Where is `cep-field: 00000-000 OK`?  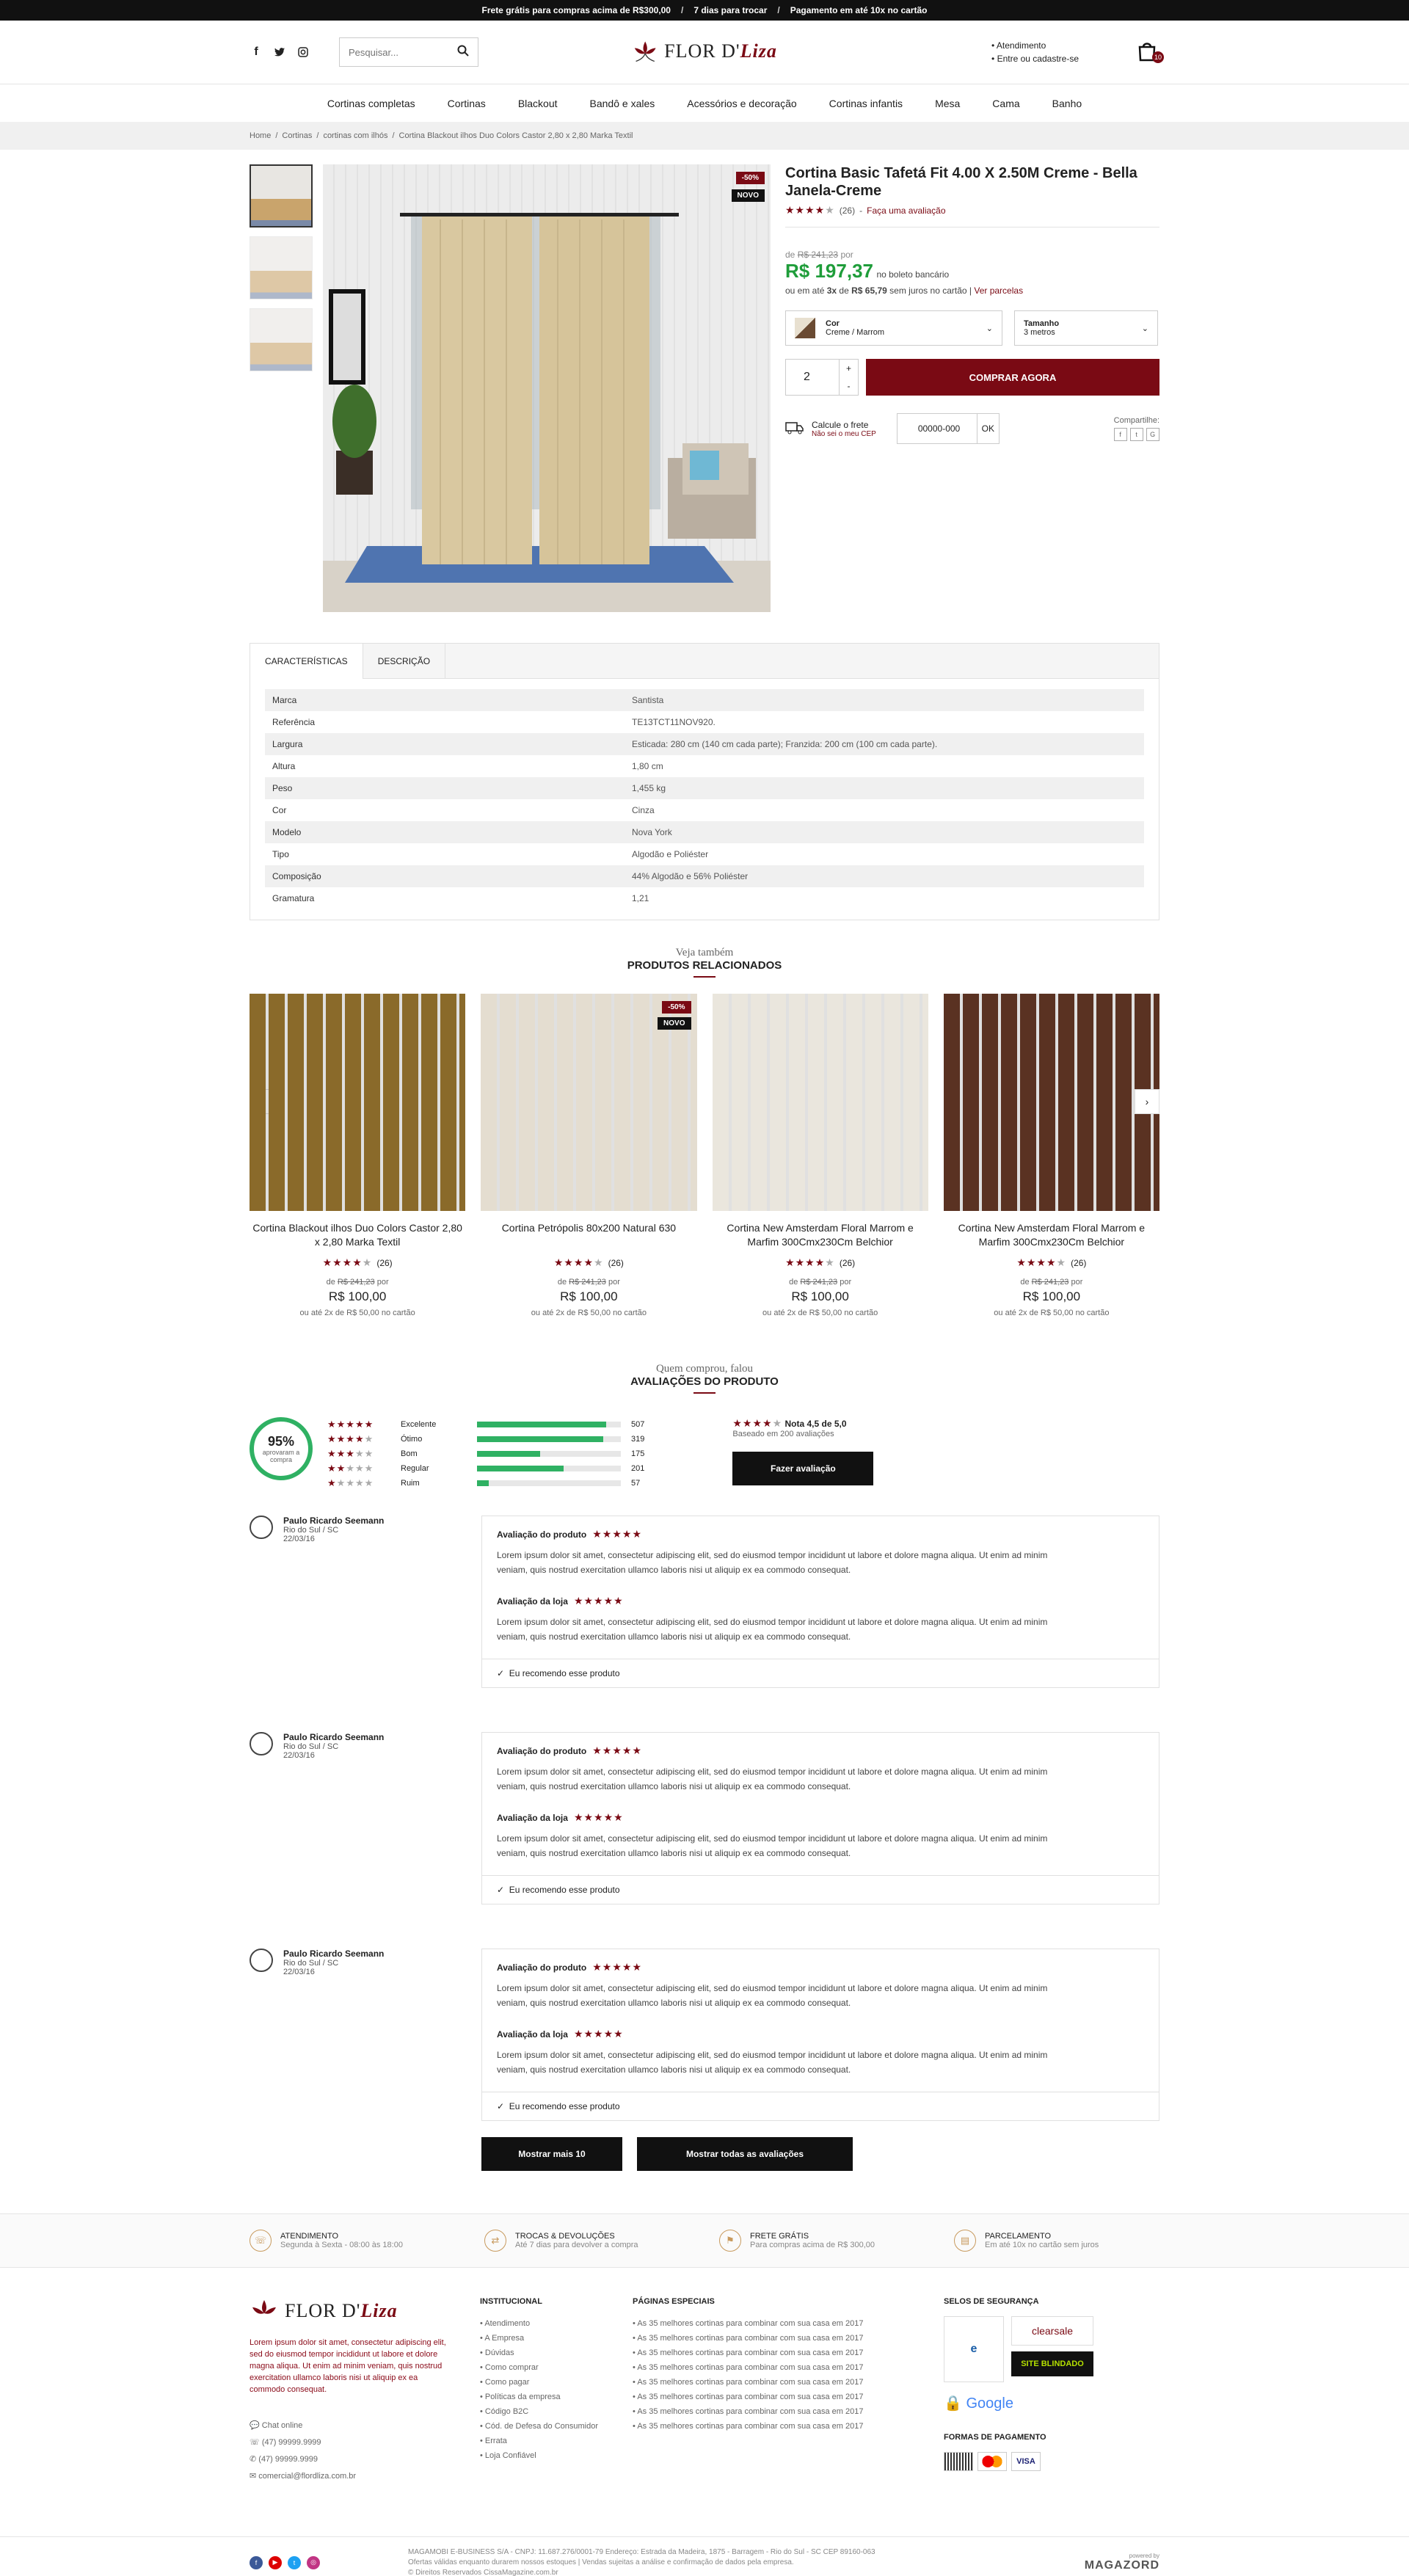
cep-field: 00000-000 OK is located at coordinates (948, 428).